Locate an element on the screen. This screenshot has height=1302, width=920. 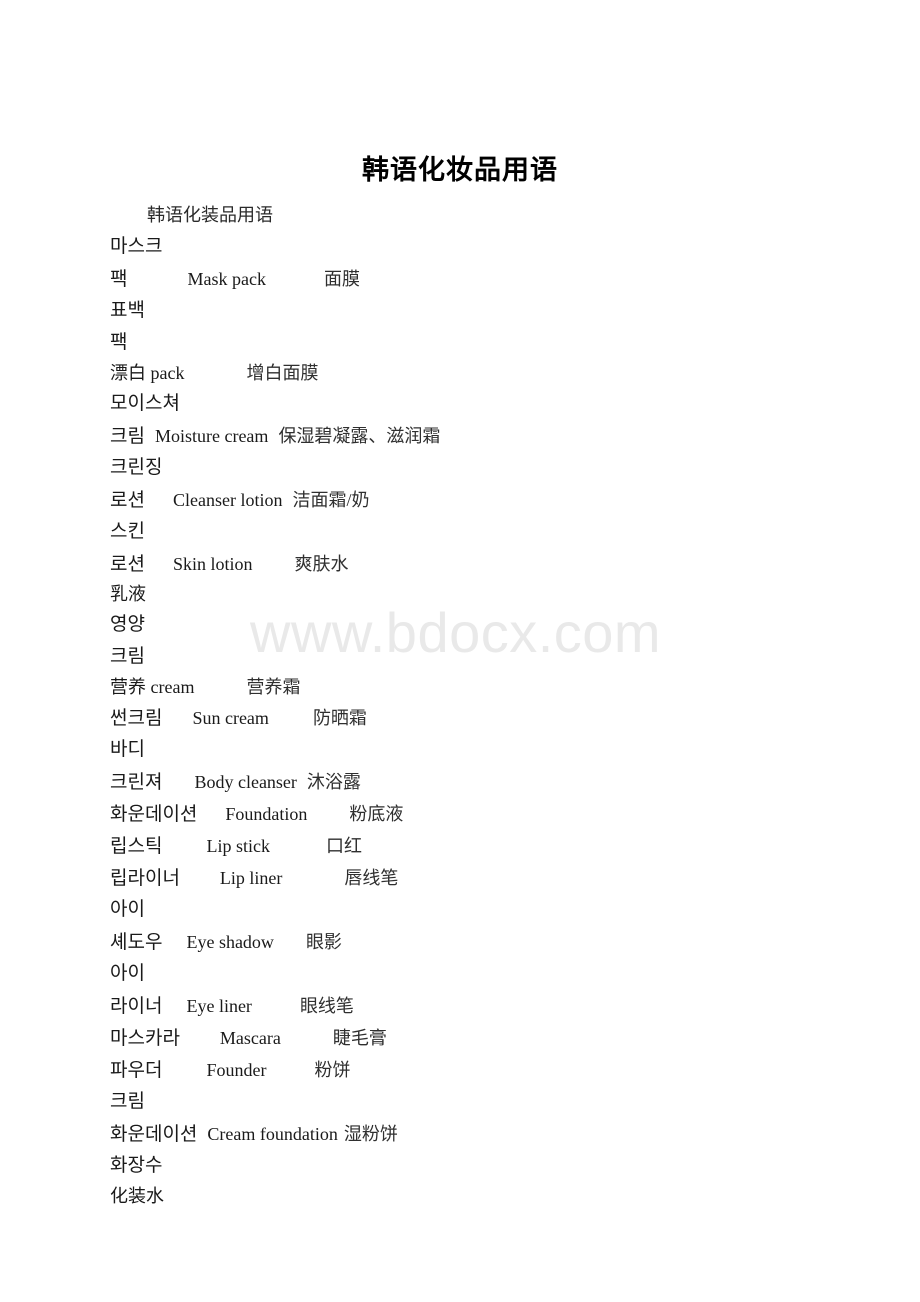
glossary-row: 영양 is located at coordinates (500, 625).